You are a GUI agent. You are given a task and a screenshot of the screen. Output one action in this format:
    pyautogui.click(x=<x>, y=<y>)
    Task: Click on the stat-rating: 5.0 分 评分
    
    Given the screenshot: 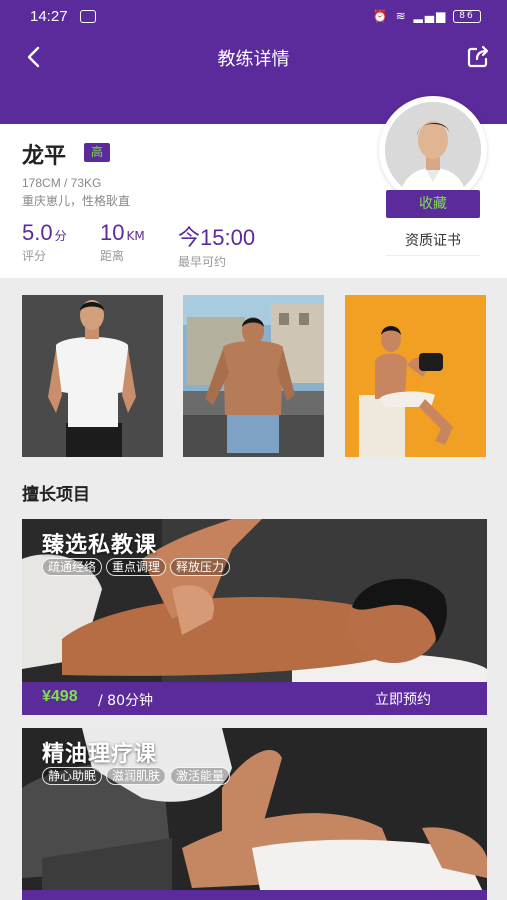 What is the action you would take?
    pyautogui.click(x=44, y=242)
    